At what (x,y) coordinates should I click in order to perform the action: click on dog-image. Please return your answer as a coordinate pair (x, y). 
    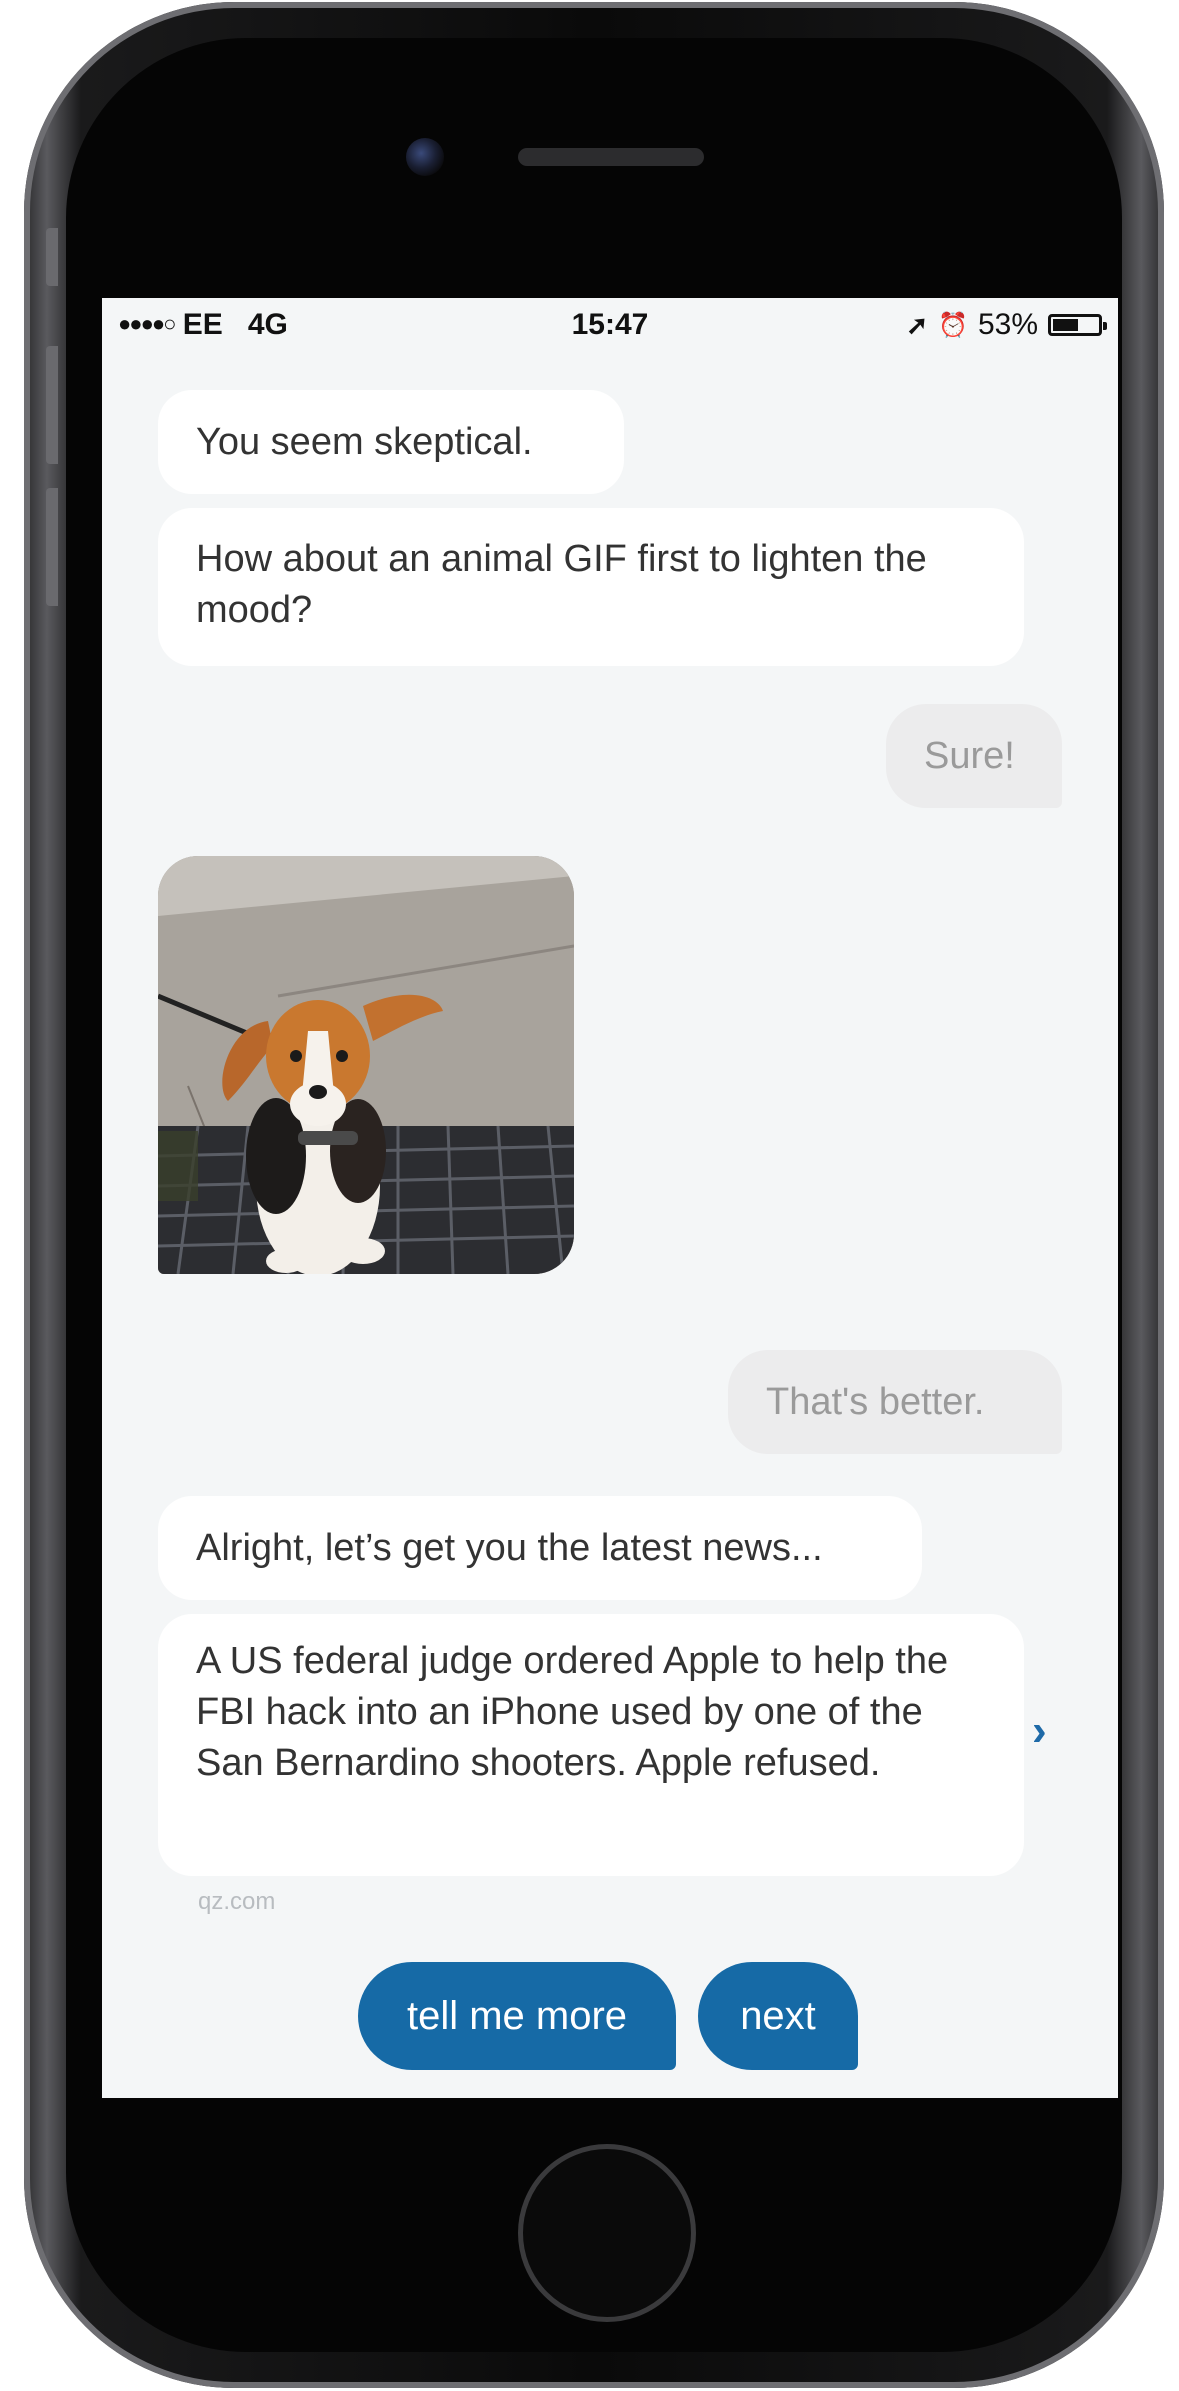
    Looking at the image, I should click on (366, 1065).